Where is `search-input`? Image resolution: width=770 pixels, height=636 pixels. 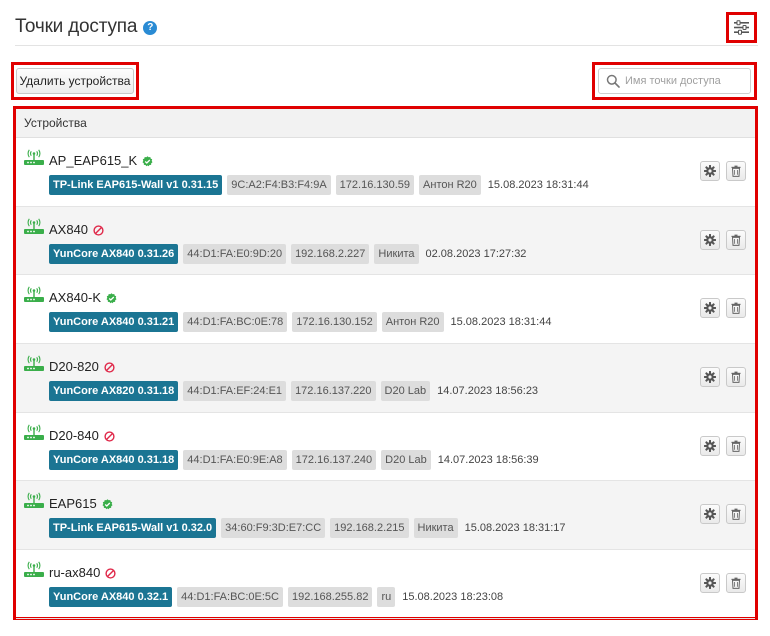
search-input is located at coordinates (686, 81).